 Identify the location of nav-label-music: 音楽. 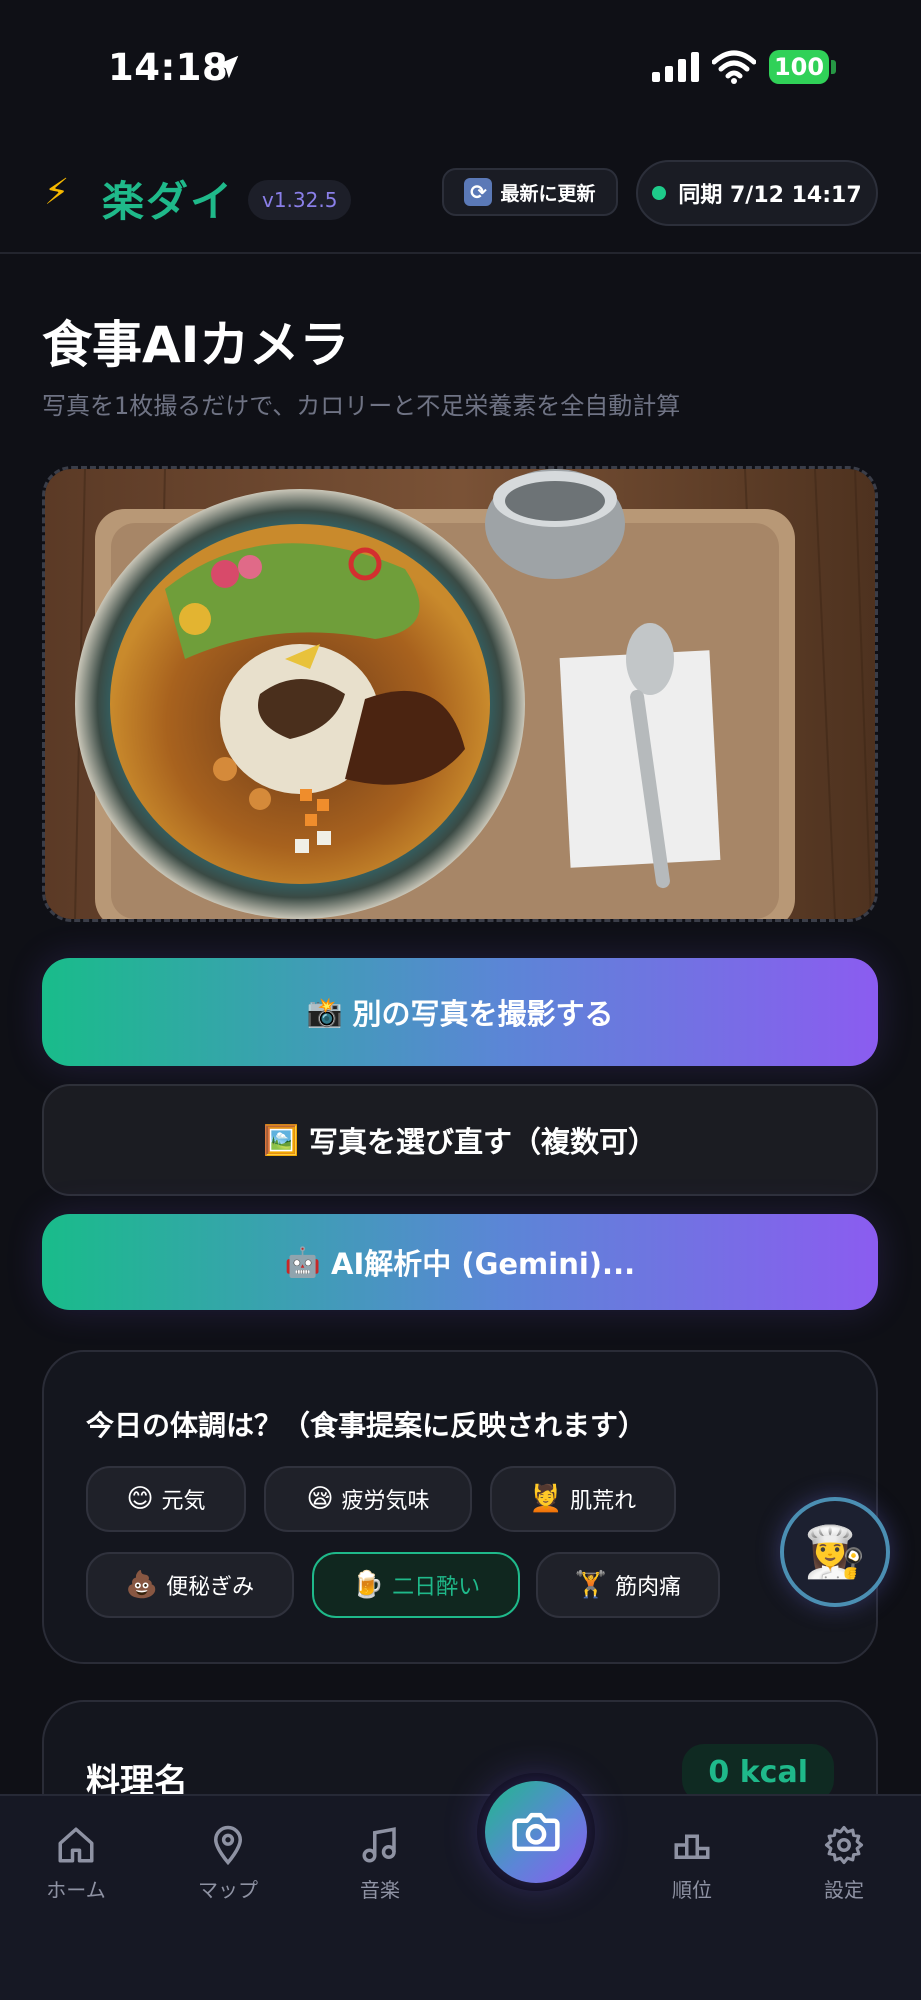
(380, 1890).